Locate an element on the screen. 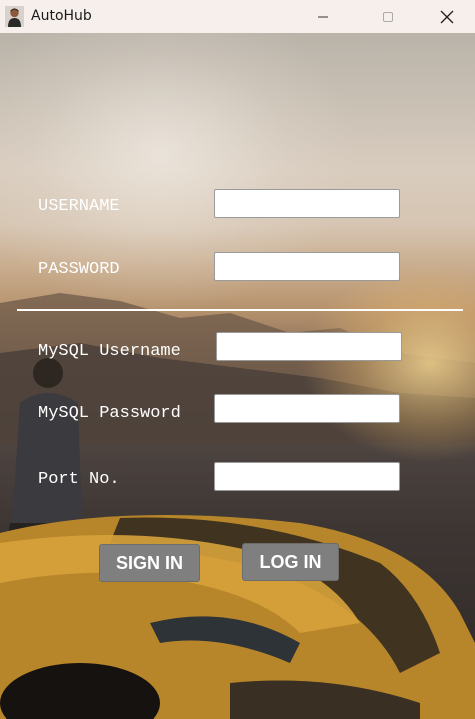 This screenshot has height=719, width=475. window-title: AutoHub is located at coordinates (61, 16).